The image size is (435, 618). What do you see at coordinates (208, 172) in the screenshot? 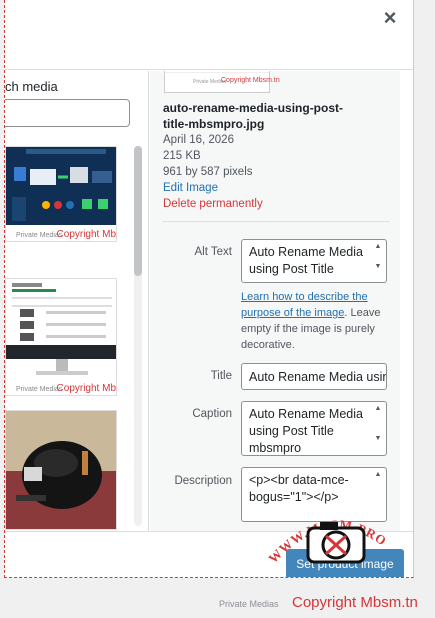
I see `attachment-dimensions: 961 by 587 pixels` at bounding box center [208, 172].